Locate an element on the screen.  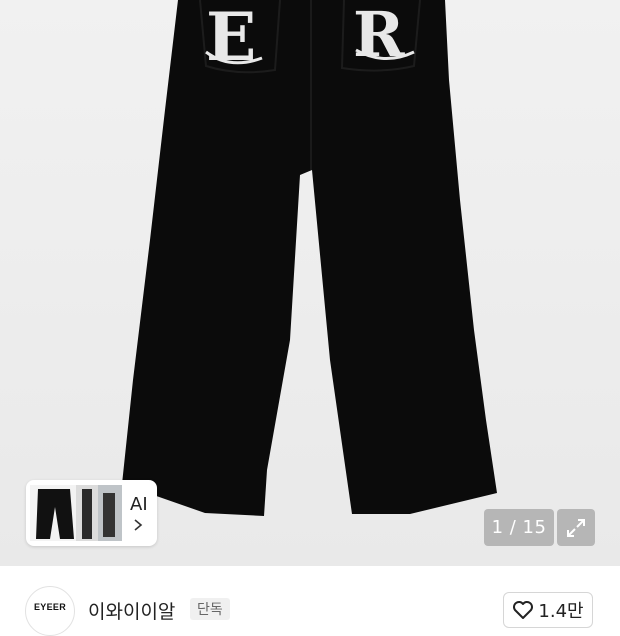
expand-button is located at coordinates (576, 527).